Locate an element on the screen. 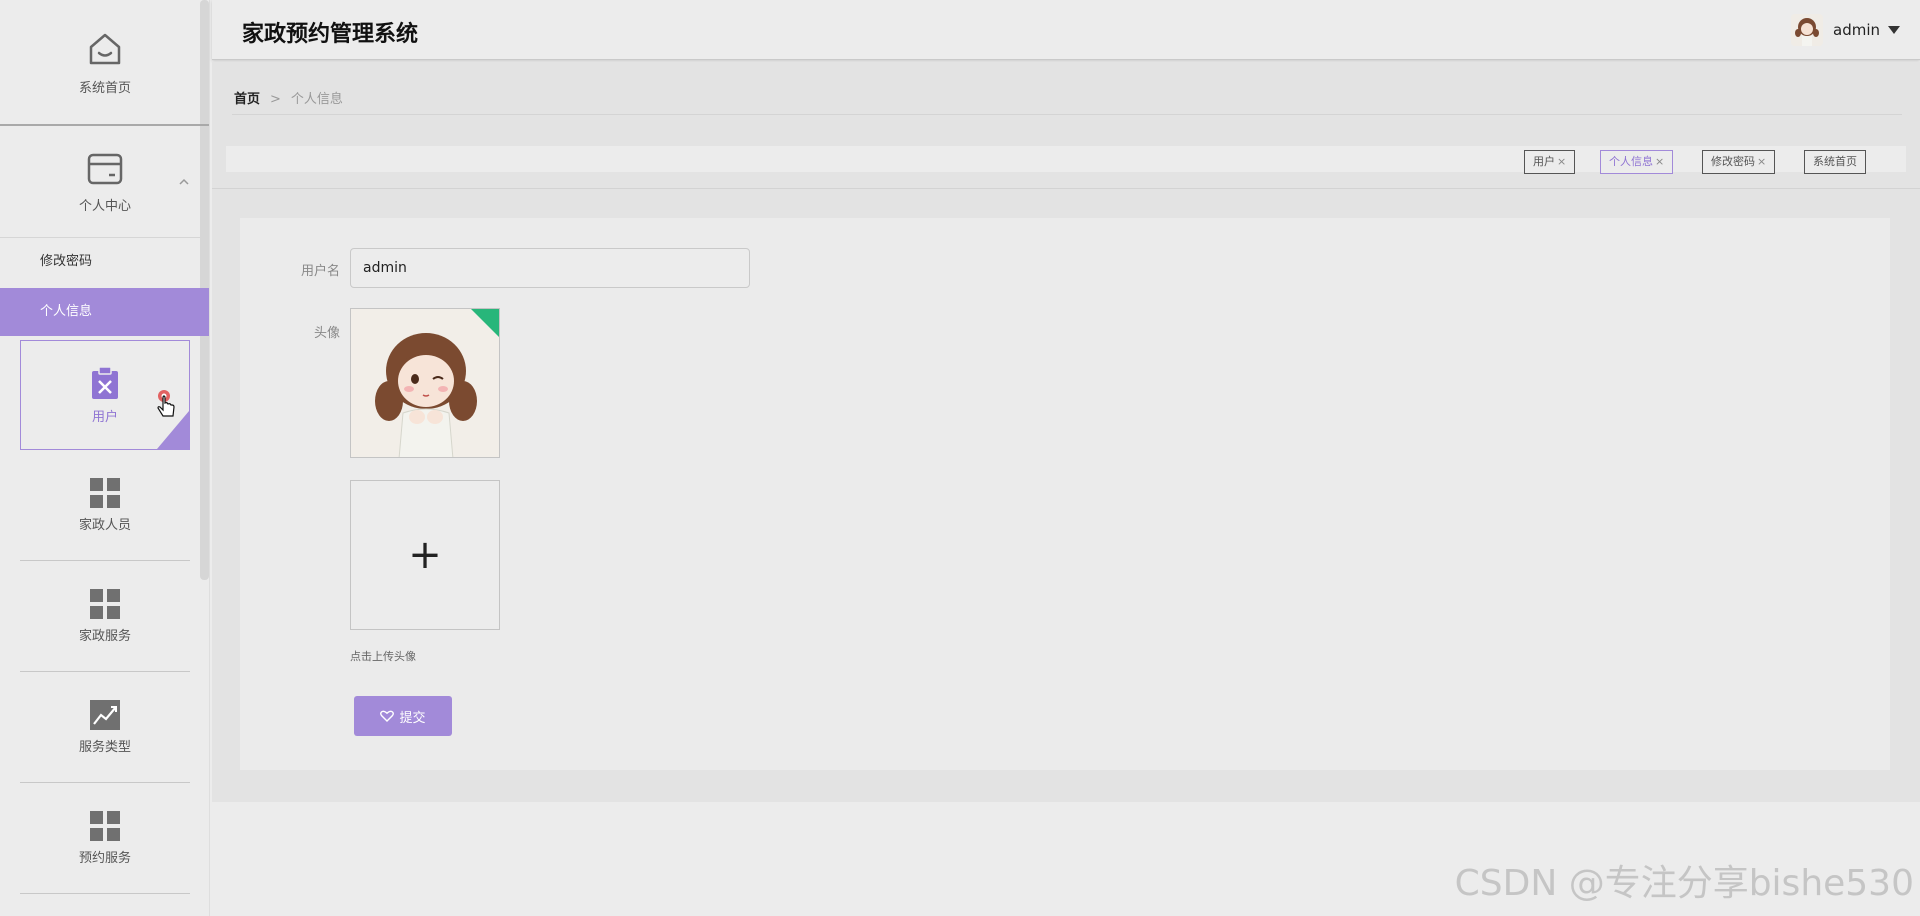  avatar-preview is located at coordinates (425, 383).